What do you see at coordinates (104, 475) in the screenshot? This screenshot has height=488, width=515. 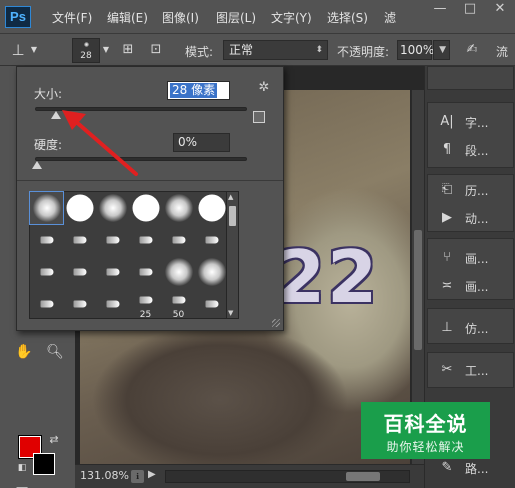 I see `zoom-level: 131.08%` at bounding box center [104, 475].